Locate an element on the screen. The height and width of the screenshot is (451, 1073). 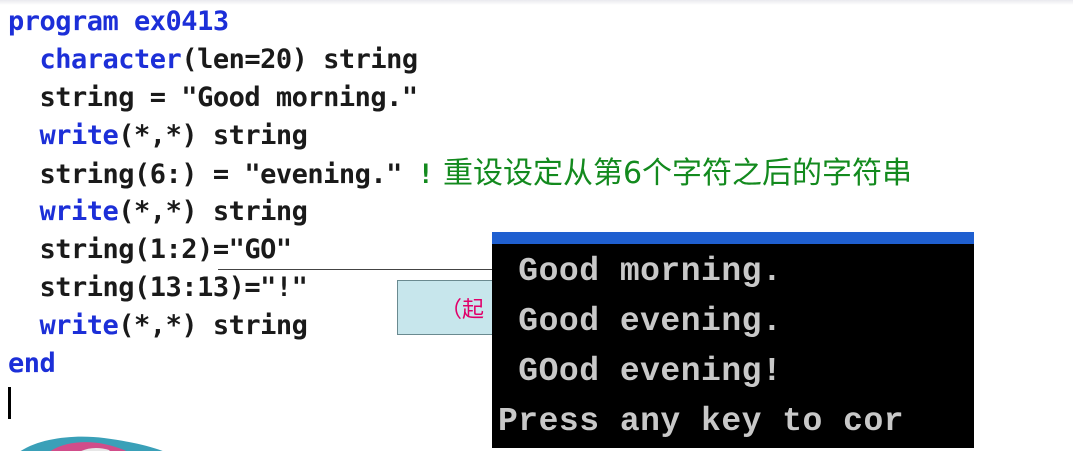
code-token: string(6:) = "evening." is located at coordinates (213, 174).